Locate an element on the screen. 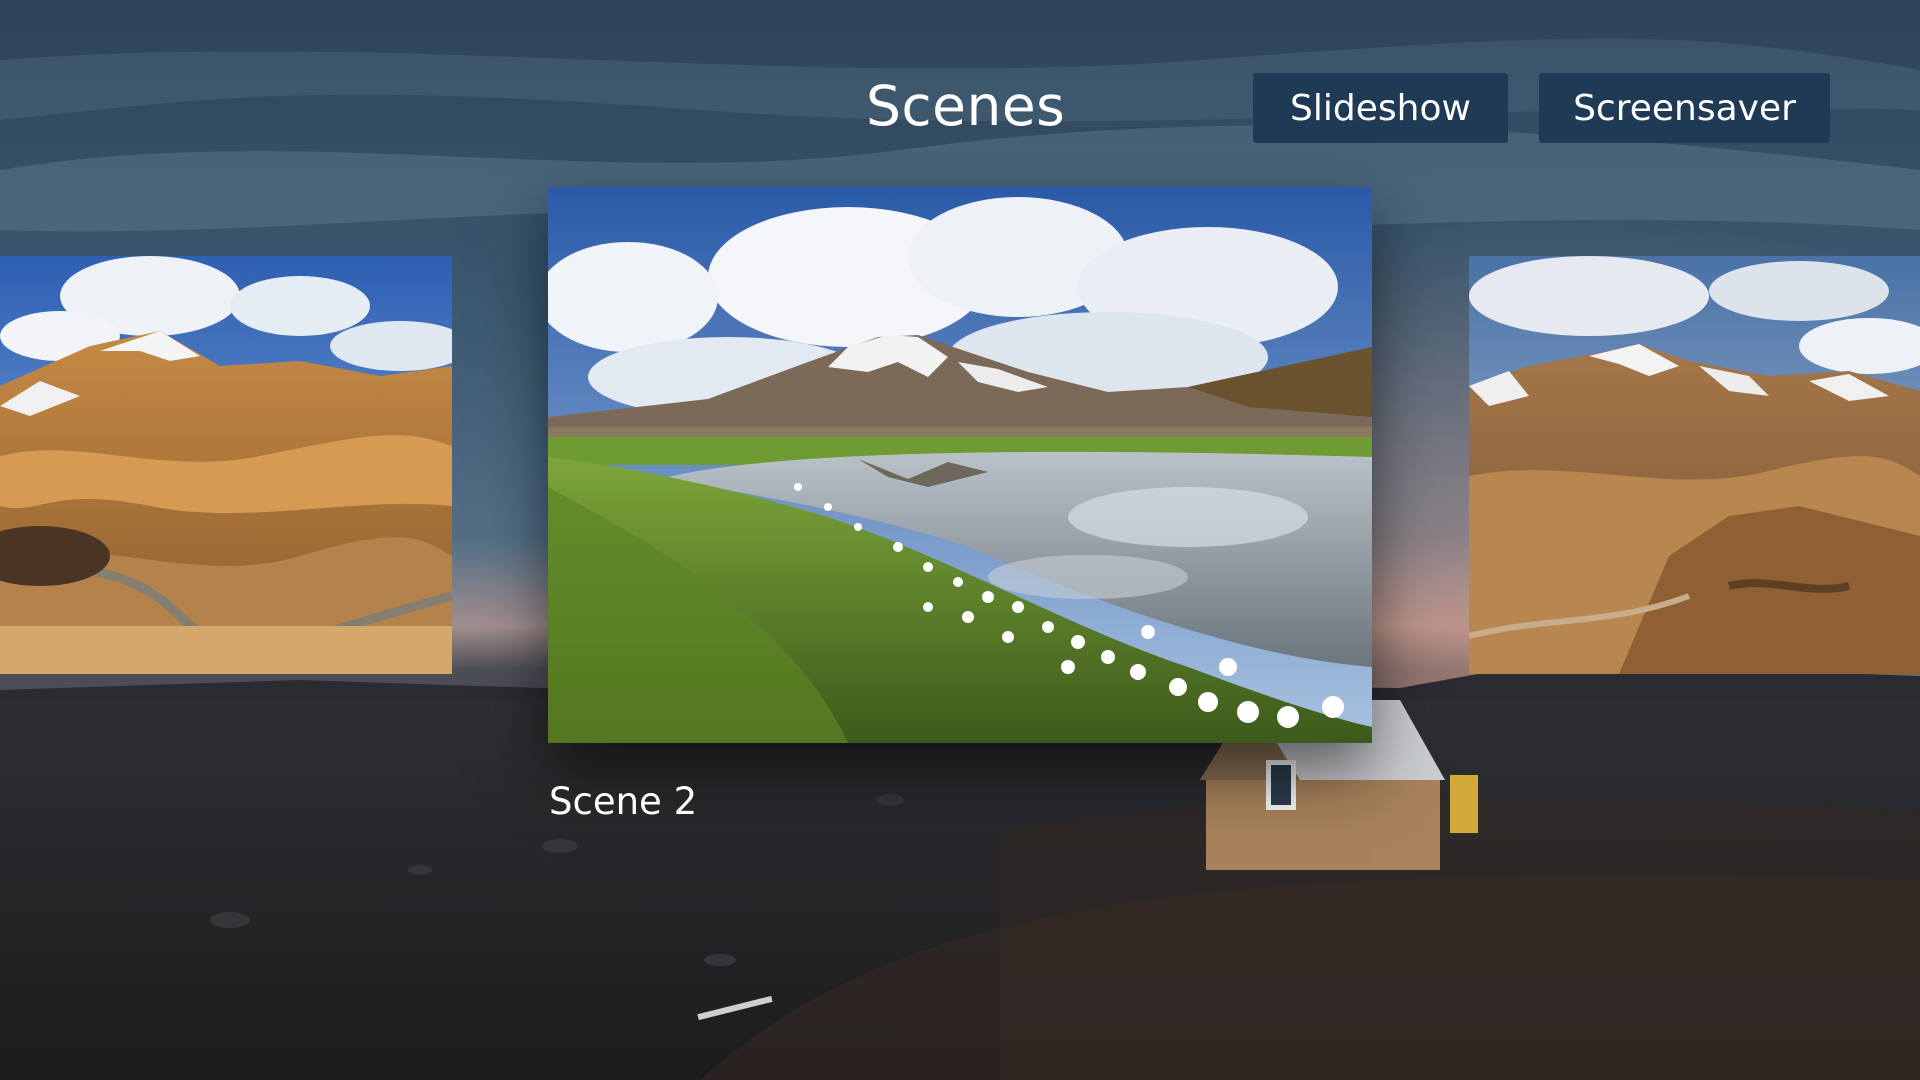 This screenshot has height=1080, width=1920. focused-scene-label: Scene 2 is located at coordinates (623, 801).